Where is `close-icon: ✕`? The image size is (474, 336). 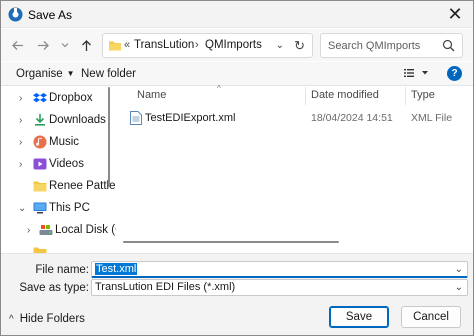
close-icon: ✕ is located at coordinates (455, 14).